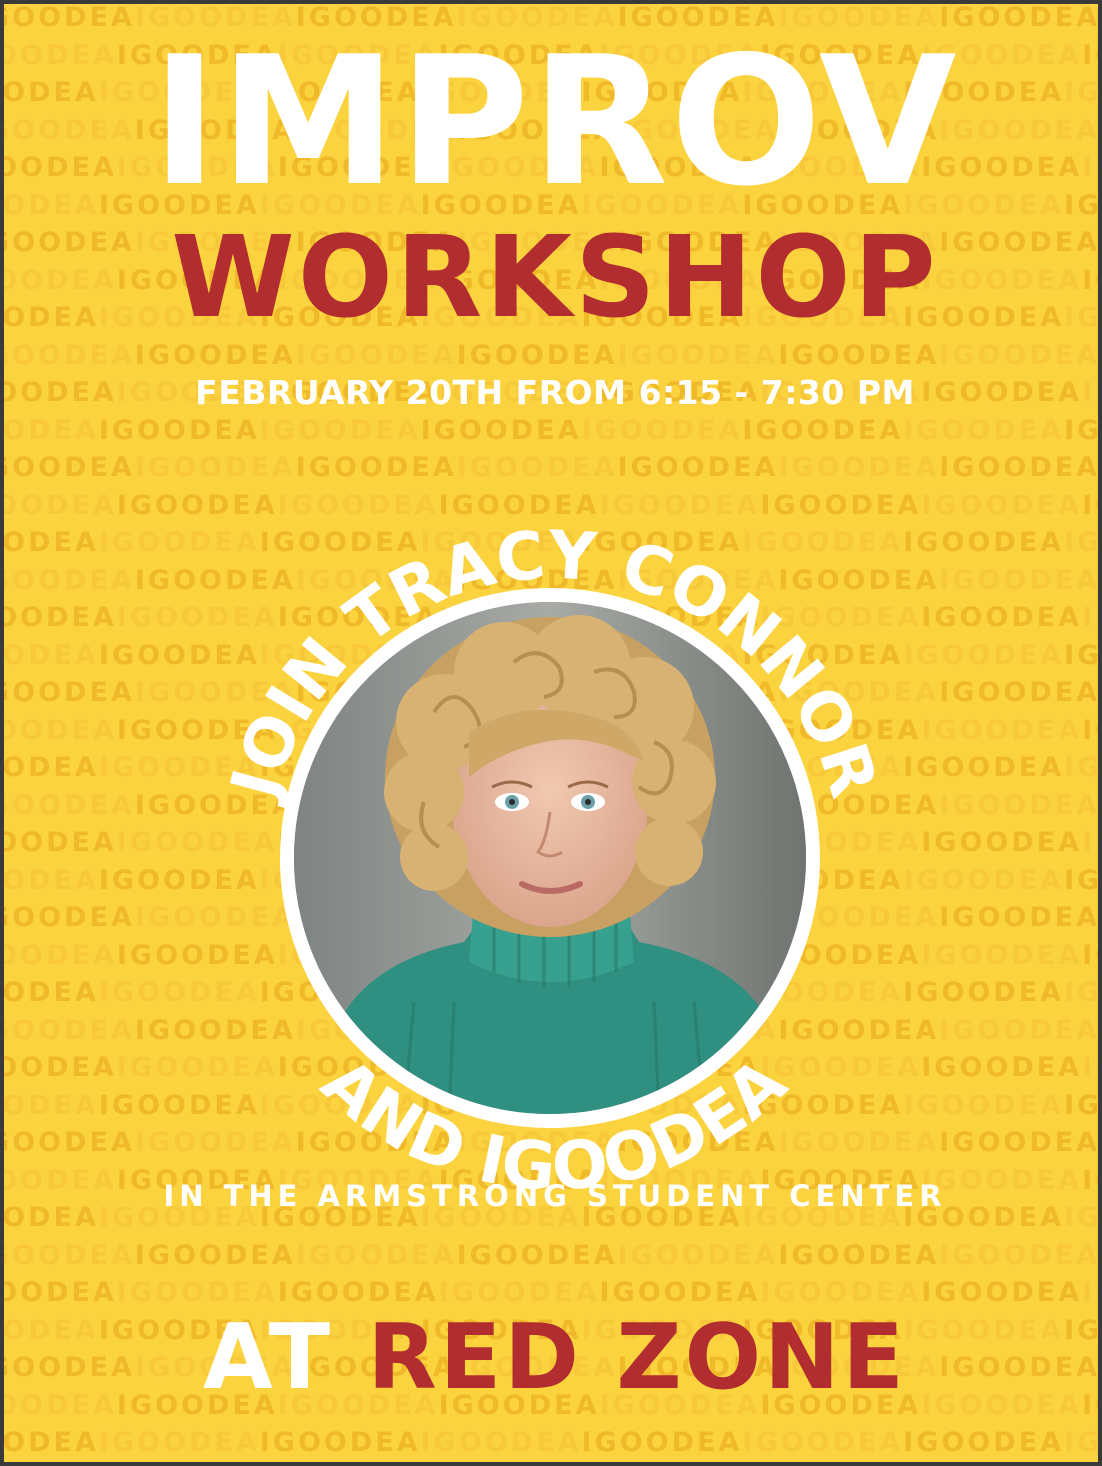 Image resolution: width=1102 pixels, height=1466 pixels. I want to click on event-datetime: FEBRUARY 20TH FROM 6:15 - 7:30 PM, so click(555, 392).